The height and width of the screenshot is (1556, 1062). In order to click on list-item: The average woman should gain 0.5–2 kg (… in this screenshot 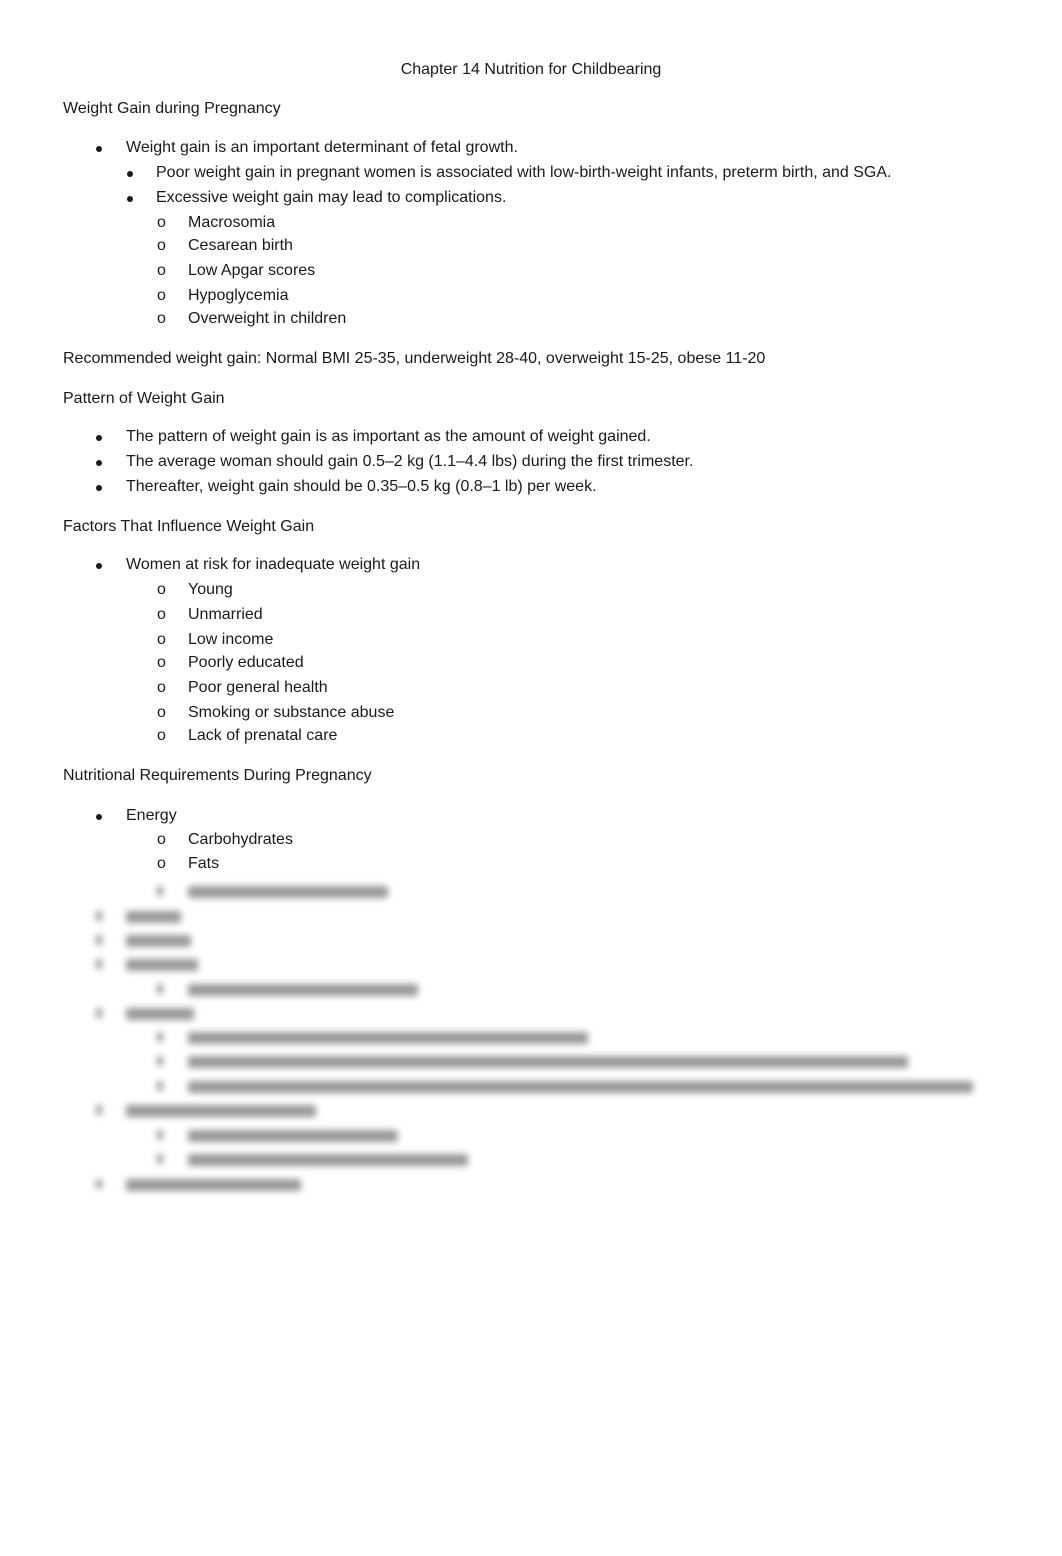, I will do `click(410, 461)`.